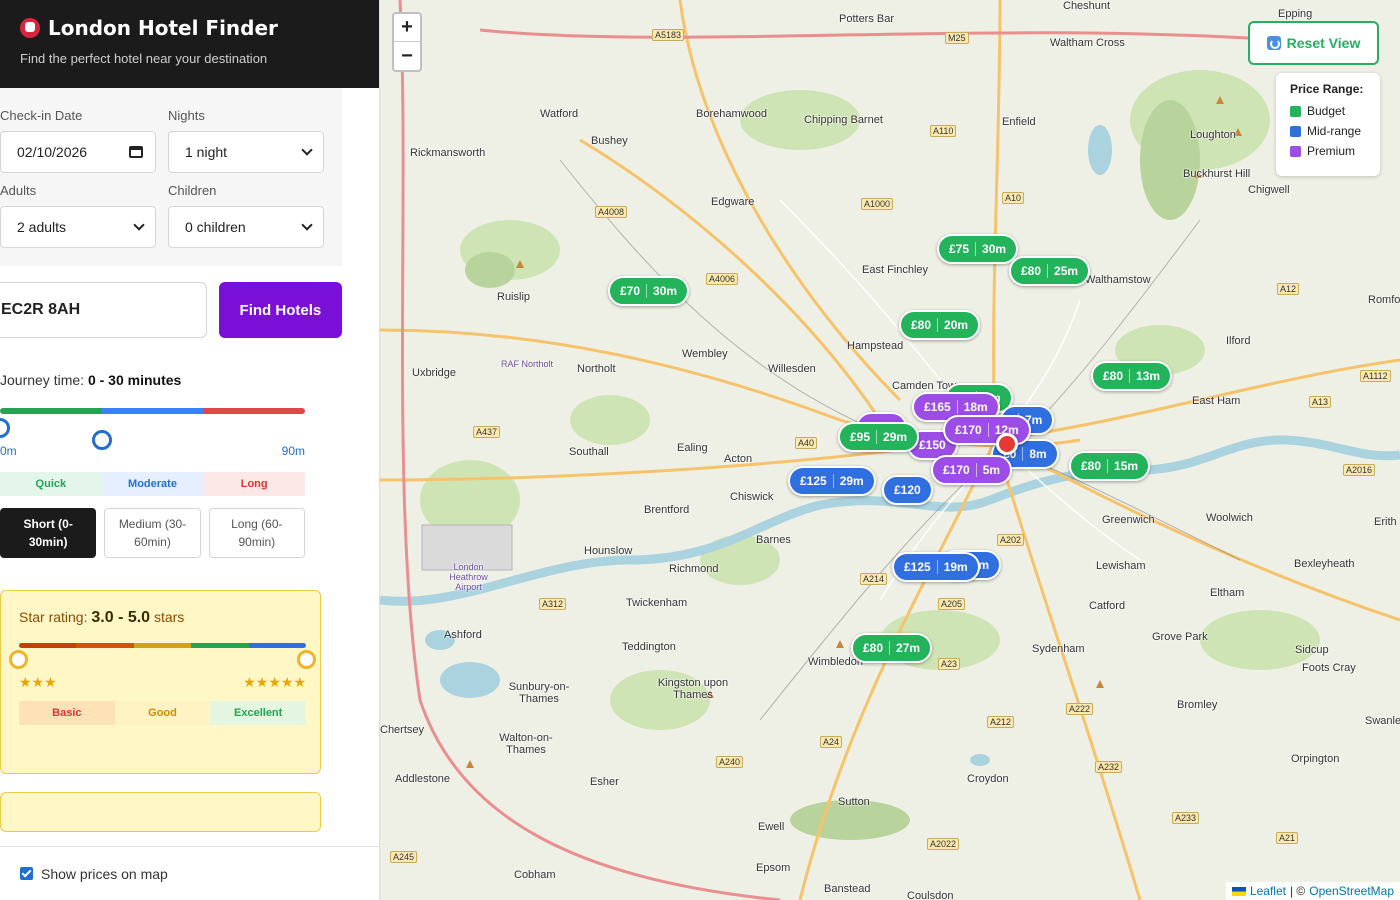 This screenshot has height=900, width=1400. I want to click on hotel-marker: £80 20m, so click(940, 325).